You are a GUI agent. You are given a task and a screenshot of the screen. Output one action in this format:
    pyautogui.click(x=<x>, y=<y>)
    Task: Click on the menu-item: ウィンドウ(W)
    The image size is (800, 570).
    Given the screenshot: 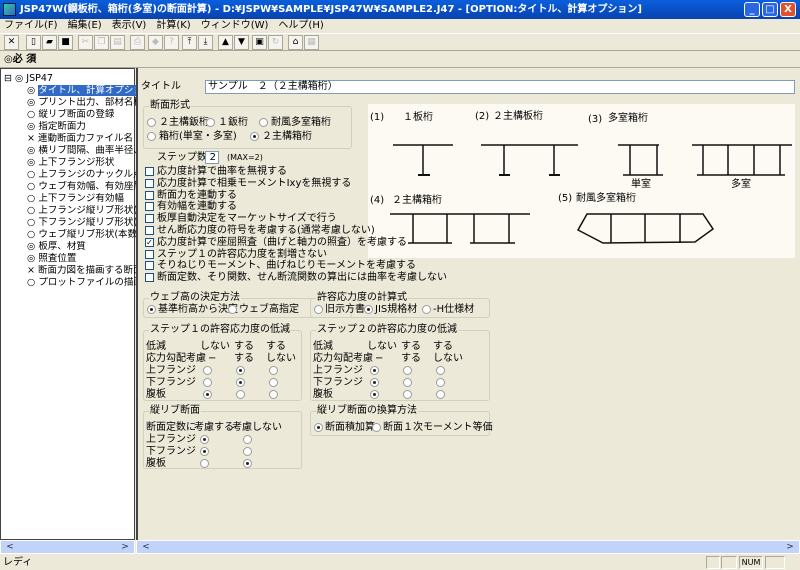 What is the action you would take?
    pyautogui.click(x=235, y=26)
    